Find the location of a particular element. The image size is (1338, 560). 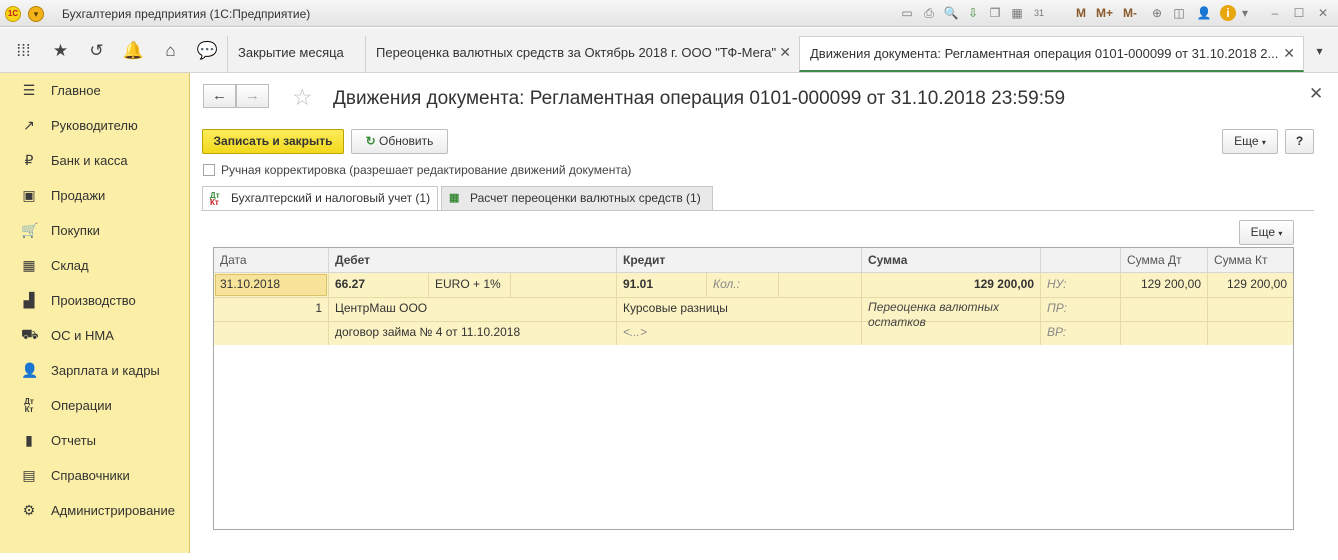

cell-sum-dt: 129 200,00 is located at coordinates (1164, 285).